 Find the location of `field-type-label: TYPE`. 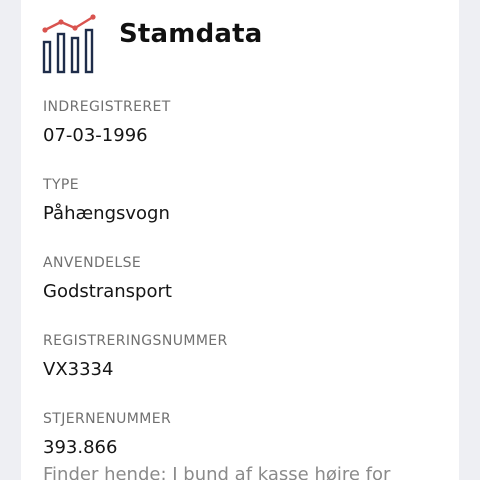

field-type-label: TYPE is located at coordinates (61, 185).